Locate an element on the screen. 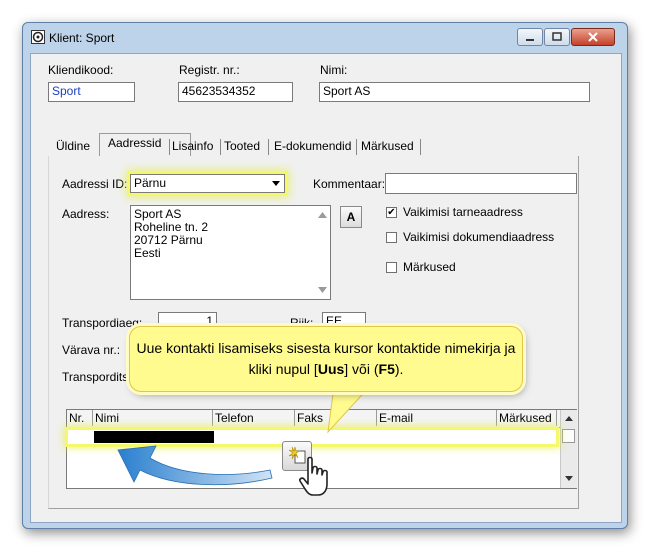 The image size is (648, 557). maximize-button is located at coordinates (557, 37).